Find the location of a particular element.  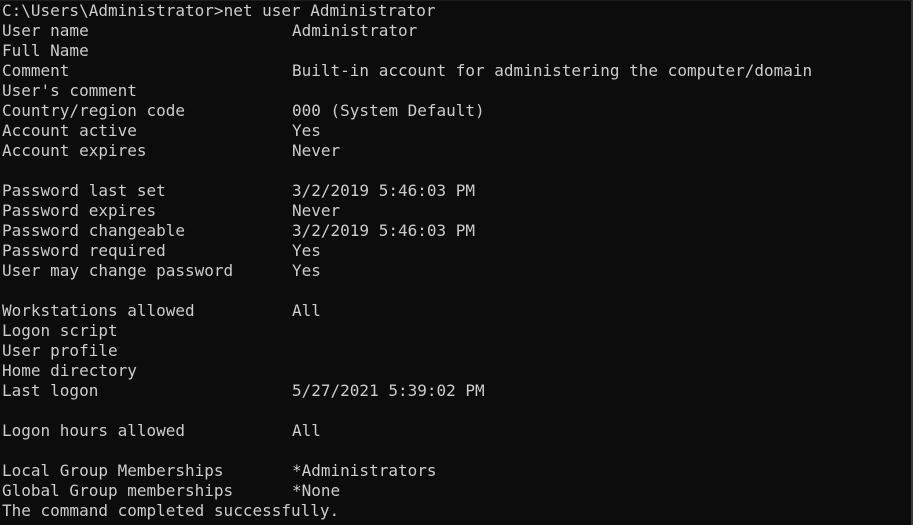

row-key: Local Group Memberships is located at coordinates (113, 470).